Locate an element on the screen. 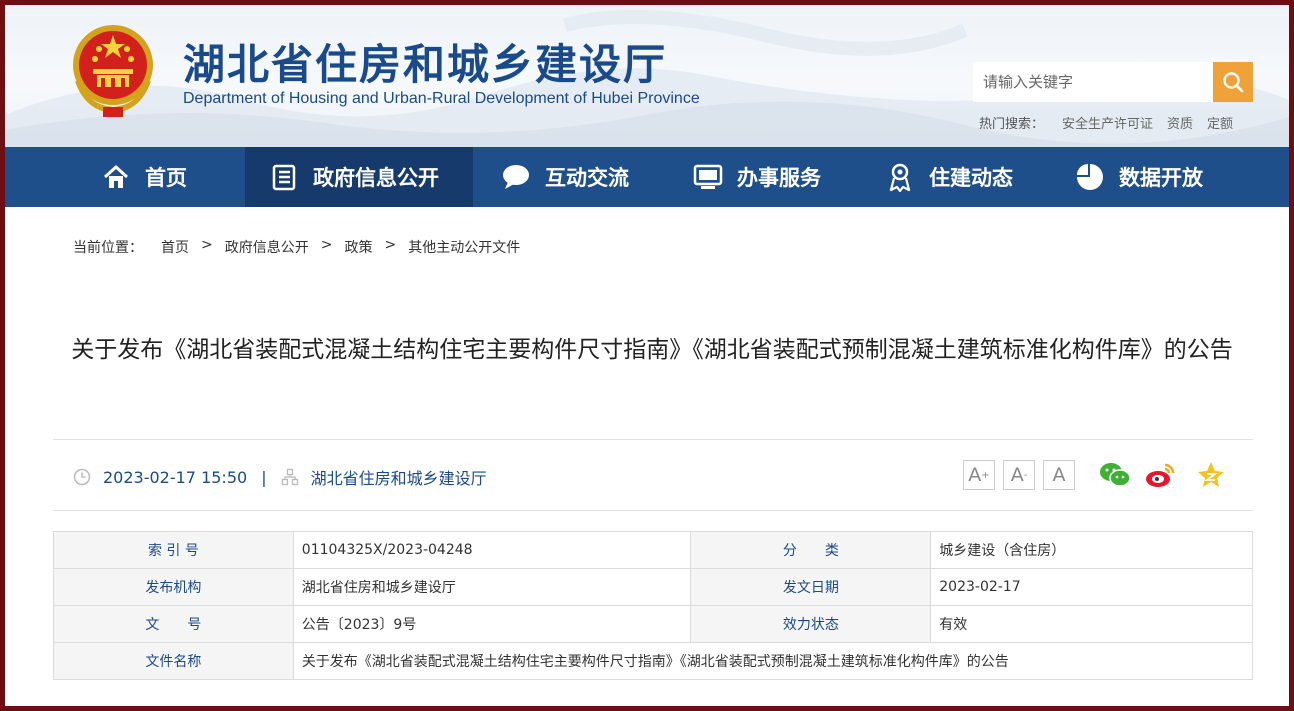 The image size is (1294, 711). nav-item-home: 首页 is located at coordinates (173, 177).